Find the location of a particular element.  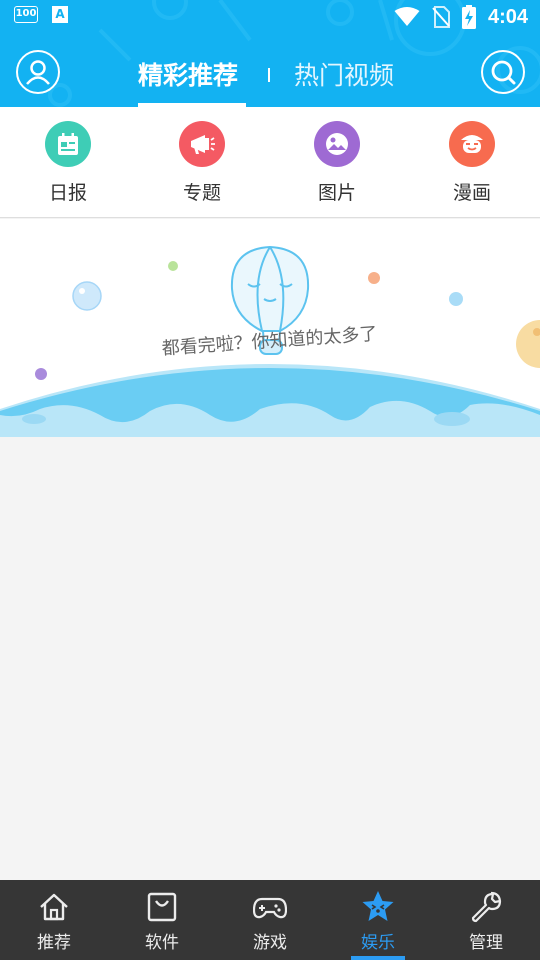

category-pictures: 图片 is located at coordinates (337, 166).